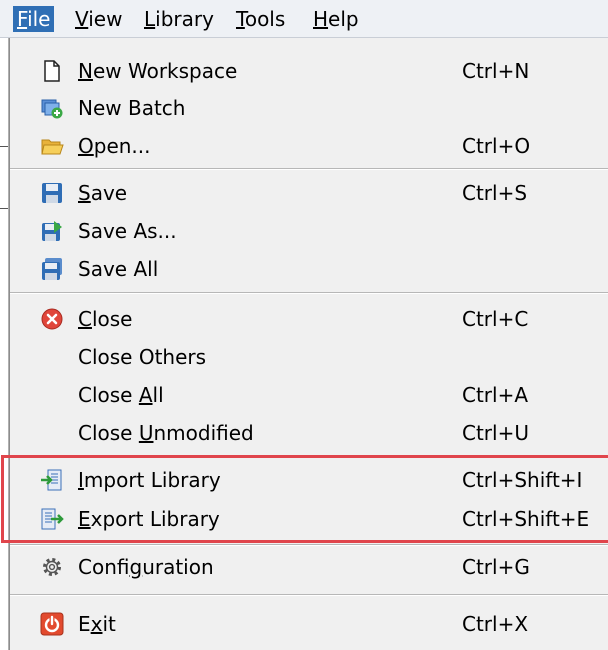 This screenshot has height=650, width=608. I want to click on menubar-tools: Tools, so click(260, 19).